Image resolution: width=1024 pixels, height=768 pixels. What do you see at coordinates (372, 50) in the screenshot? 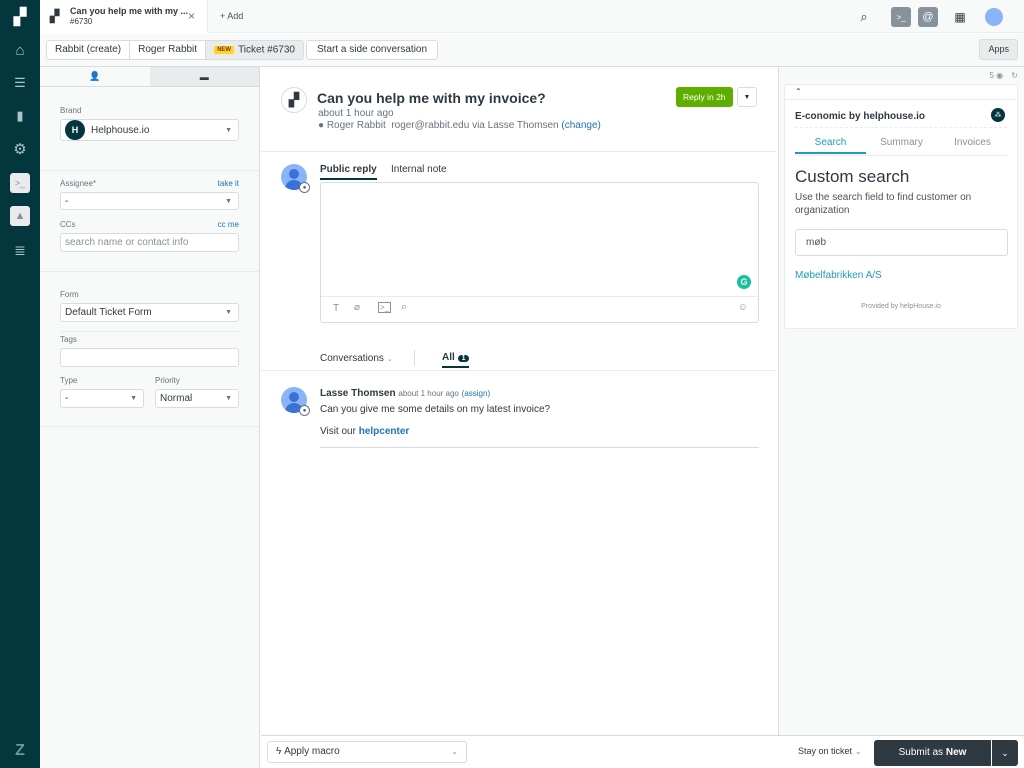
I see `side-conversation-button: Start a side conversation` at bounding box center [372, 50].